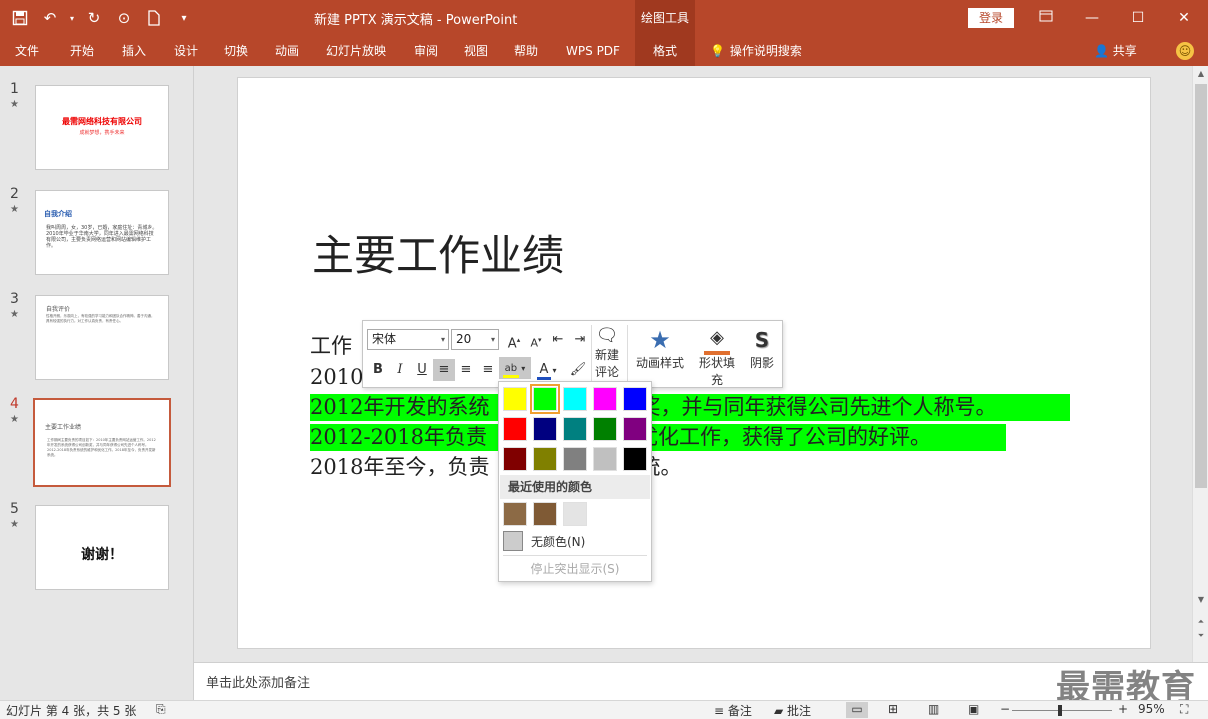 The image size is (1208, 719). What do you see at coordinates (1200, 74) in the screenshot?
I see `scroll-up-icon: ▲` at bounding box center [1200, 74].